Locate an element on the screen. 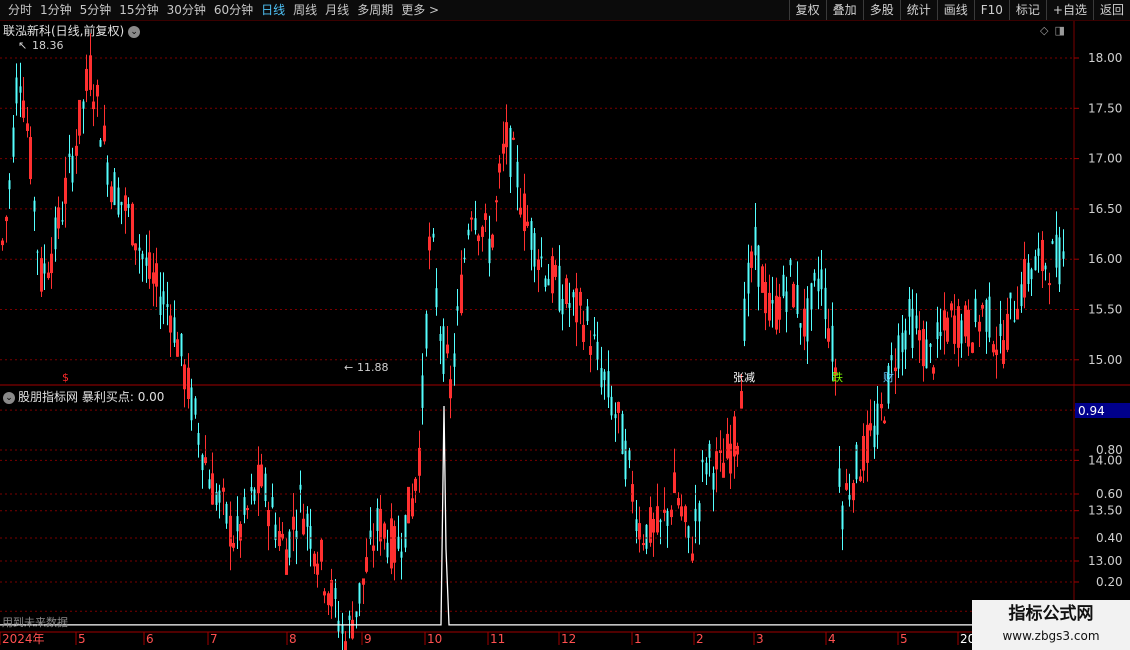 This screenshot has width=1130, height=650. y-tick-label: 13.50 is located at coordinates (1105, 511).